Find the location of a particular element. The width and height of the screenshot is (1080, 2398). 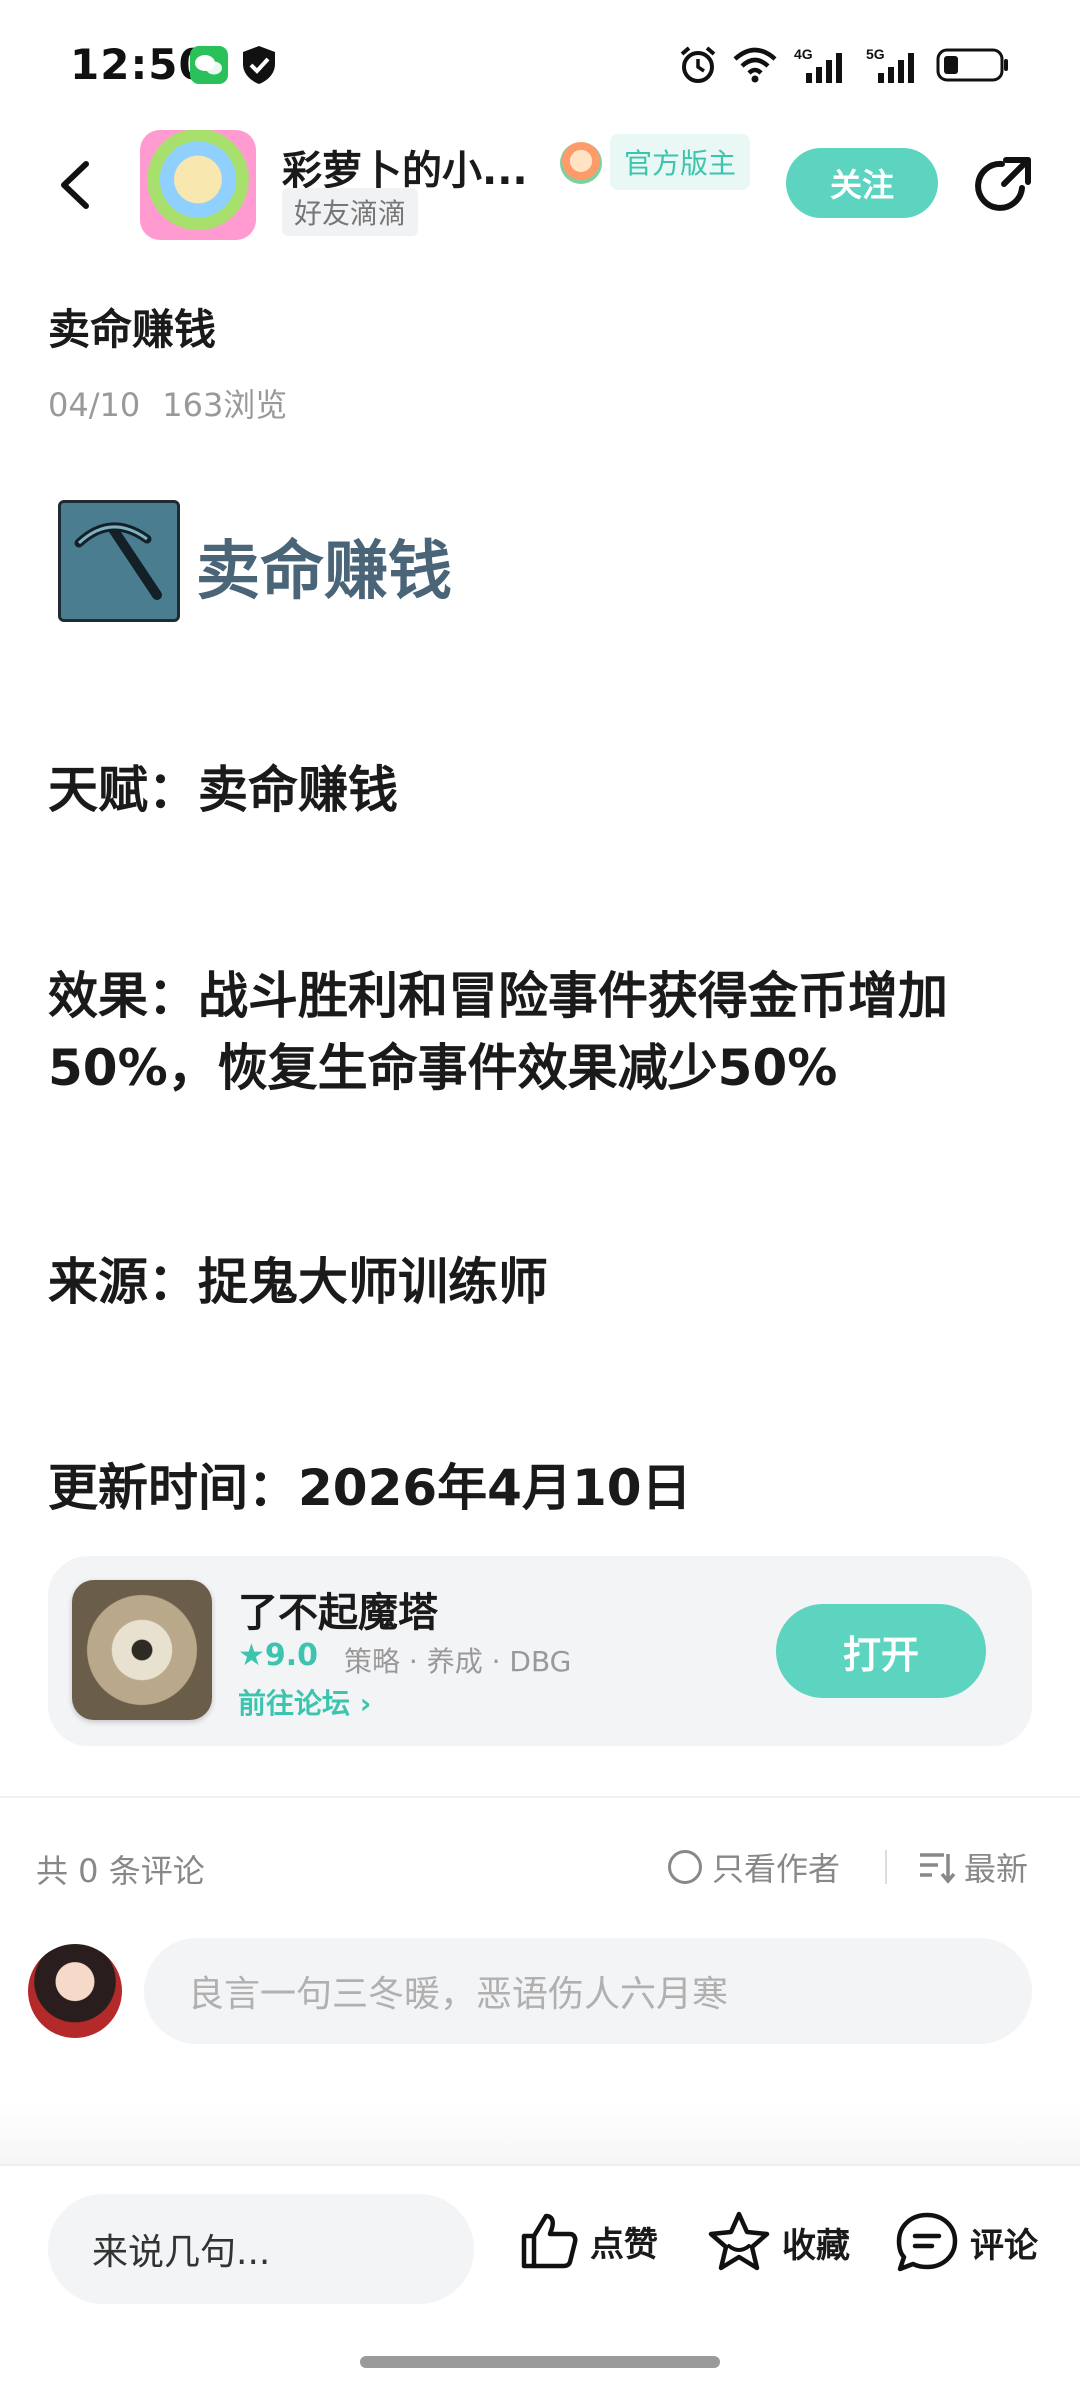

avatar is located at coordinates (75, 1991).